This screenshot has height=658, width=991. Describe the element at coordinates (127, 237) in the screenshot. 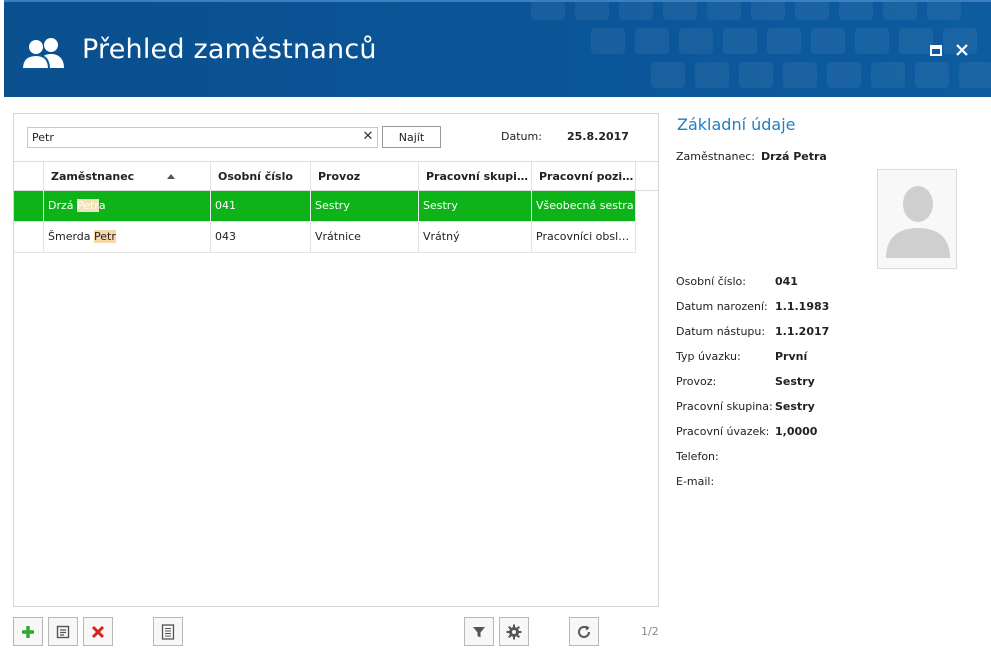

I see `cell-employee: Šmerda Petr` at that location.